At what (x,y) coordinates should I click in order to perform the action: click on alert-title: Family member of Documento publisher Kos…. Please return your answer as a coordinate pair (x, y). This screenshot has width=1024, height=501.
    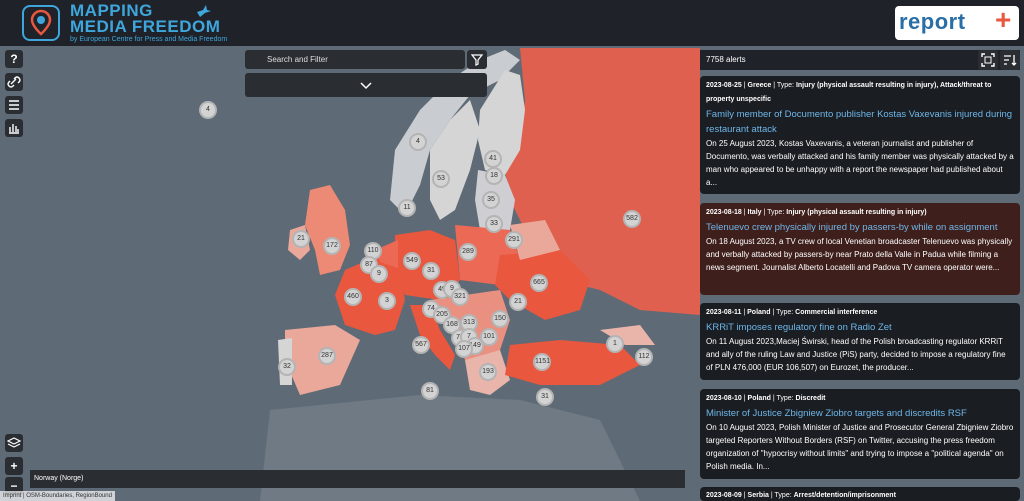
    Looking at the image, I should click on (860, 122).